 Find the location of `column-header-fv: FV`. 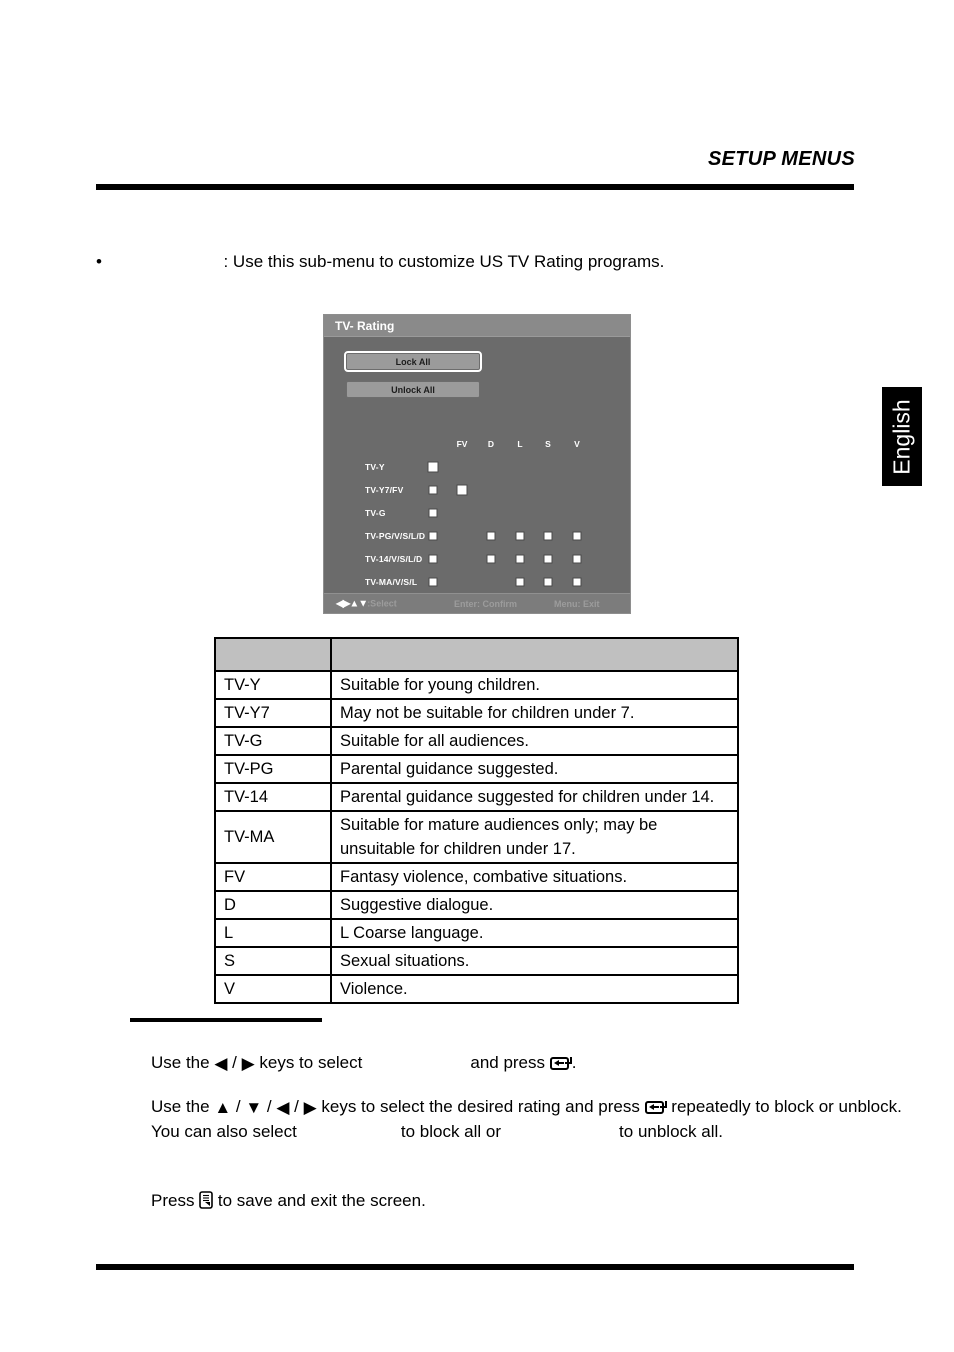

column-header-fv: FV is located at coordinates (462, 444).